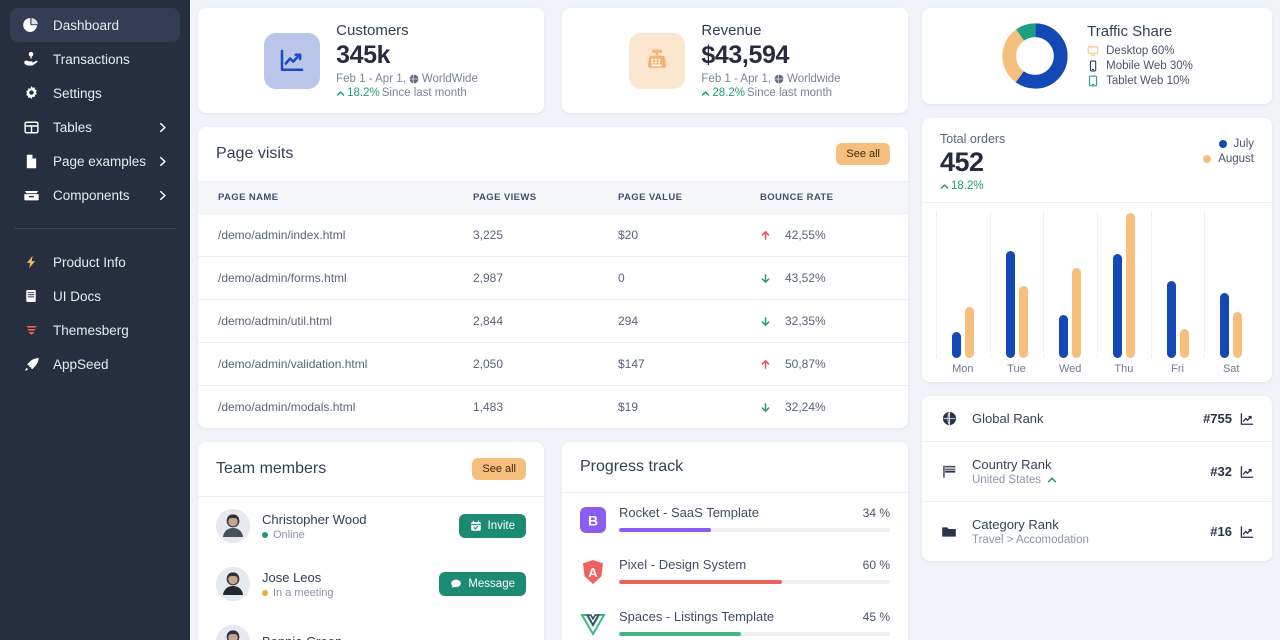  Describe the element at coordinates (371, 79) in the screenshot. I see `stat-period-text: Feb 1 - Apr 1,` at that location.